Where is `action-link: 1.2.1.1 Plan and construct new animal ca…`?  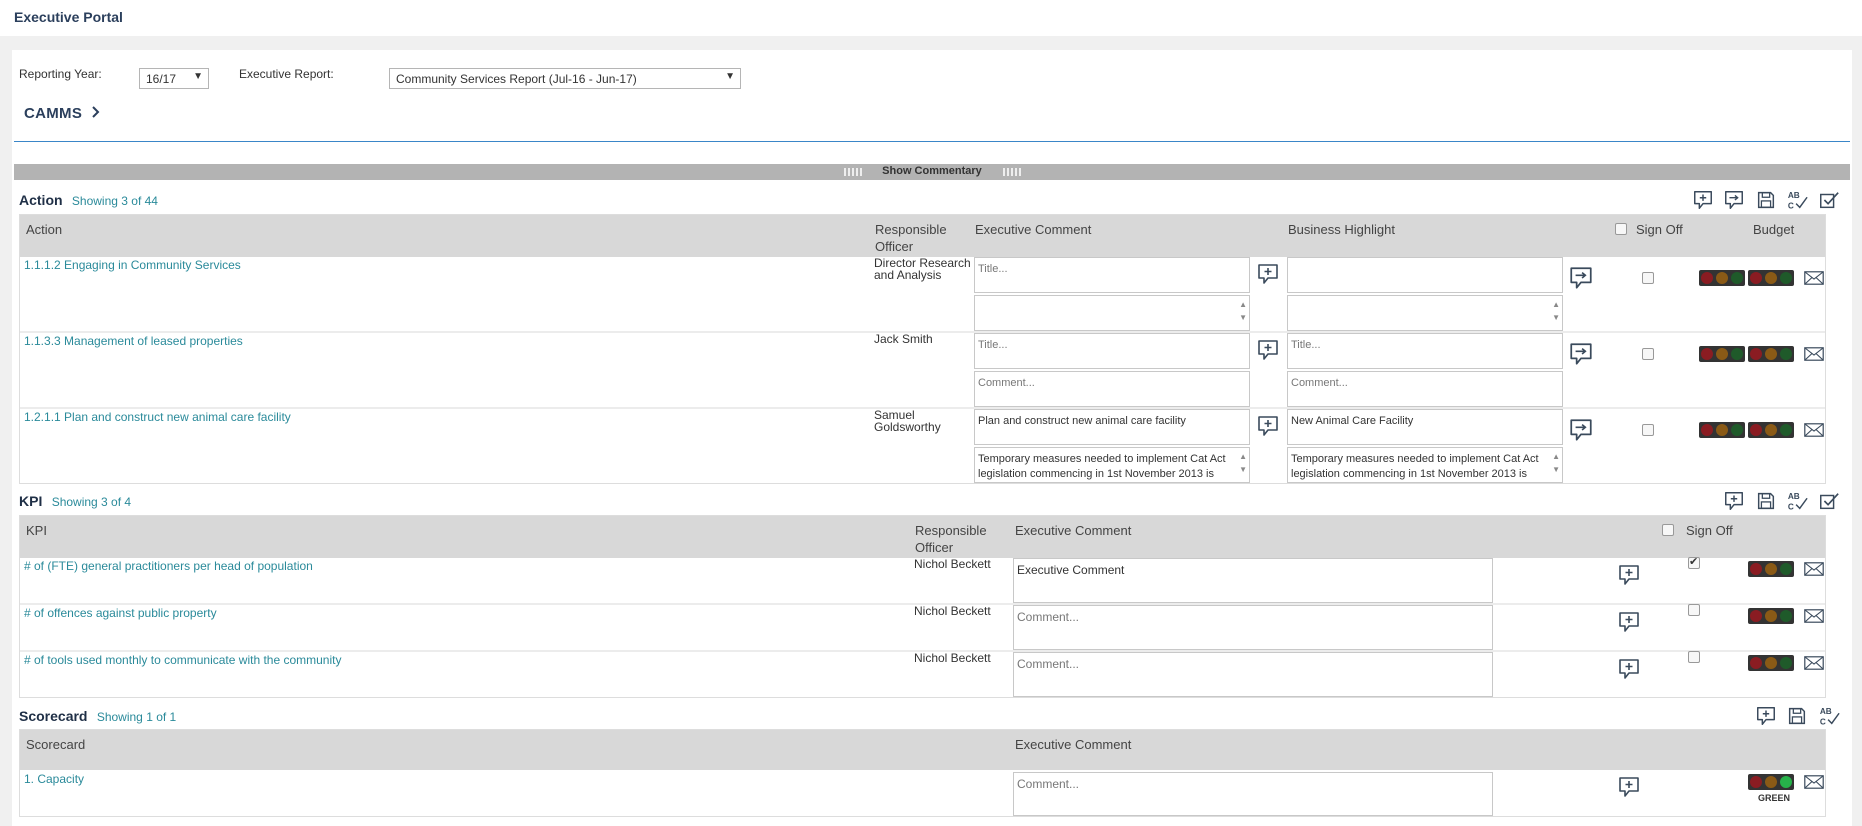
action-link: 1.2.1.1 Plan and construct new animal ca… is located at coordinates (157, 417).